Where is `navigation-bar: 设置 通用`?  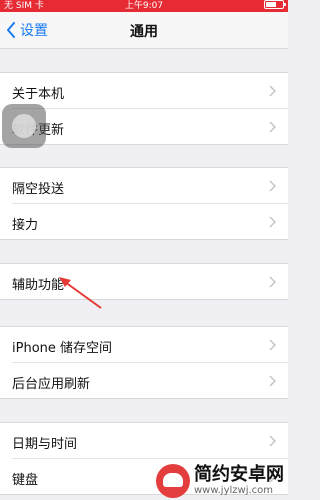 navigation-bar: 设置 通用 is located at coordinates (144, 30).